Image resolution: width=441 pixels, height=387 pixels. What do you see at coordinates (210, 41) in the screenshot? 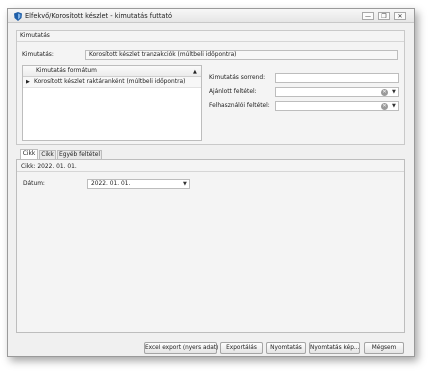
I see `group-title-divider` at bounding box center [210, 41].